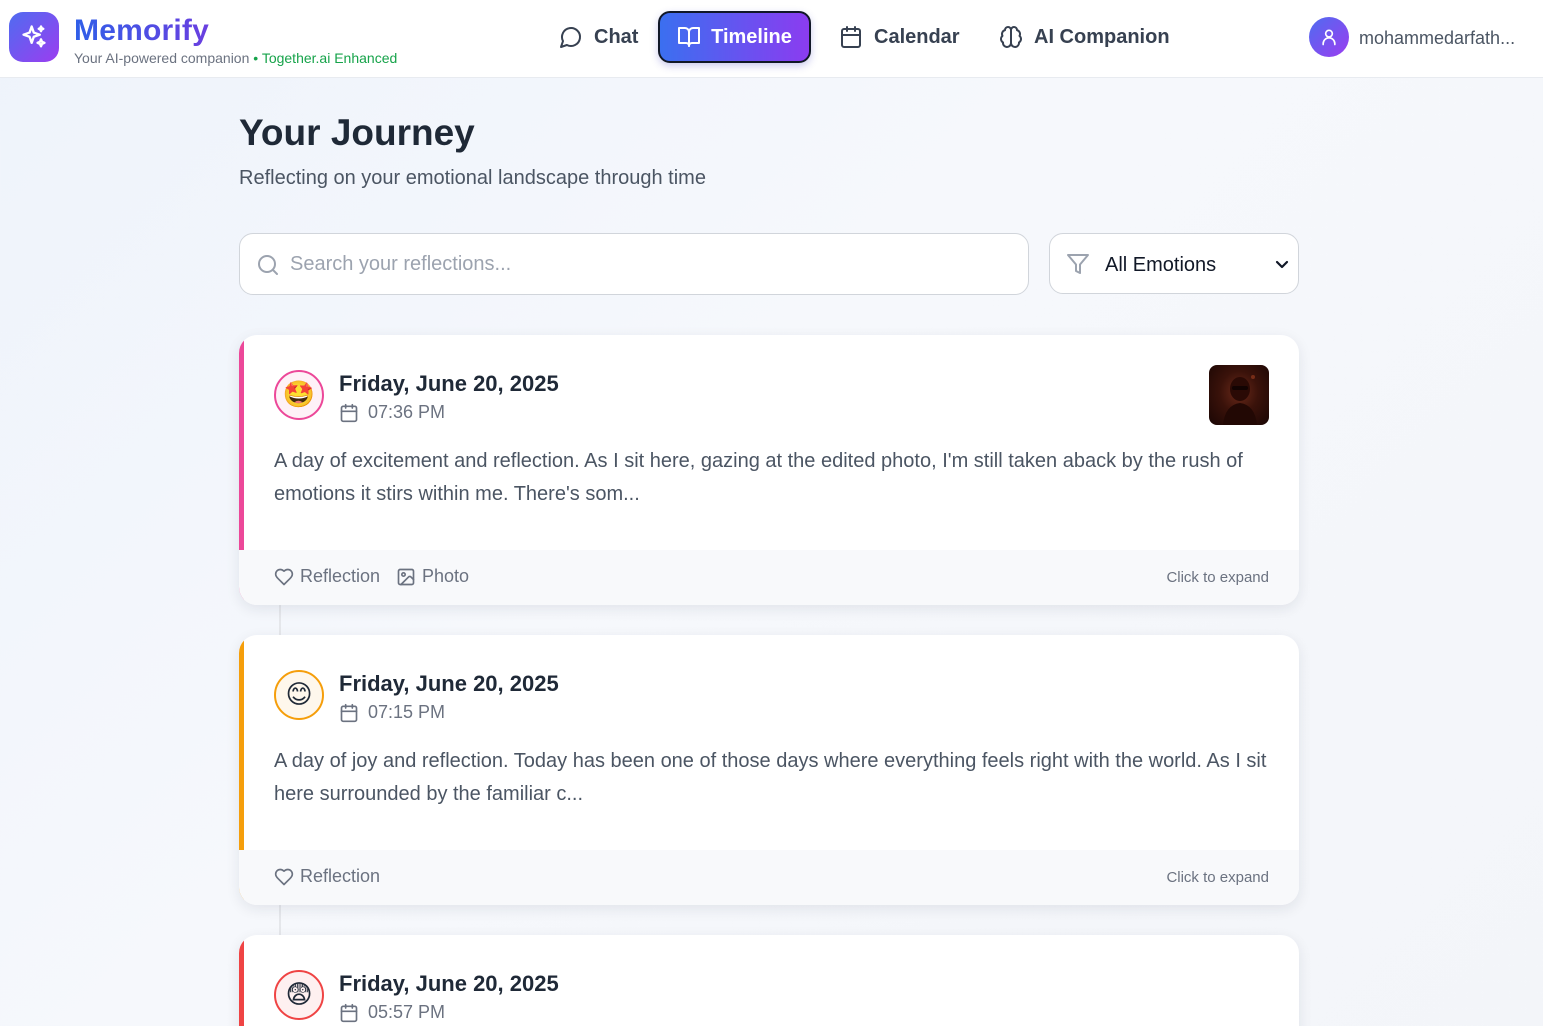 The height and width of the screenshot is (1026, 1543). What do you see at coordinates (407, 712) in the screenshot?
I see `entry-time: 07:15 PM` at bounding box center [407, 712].